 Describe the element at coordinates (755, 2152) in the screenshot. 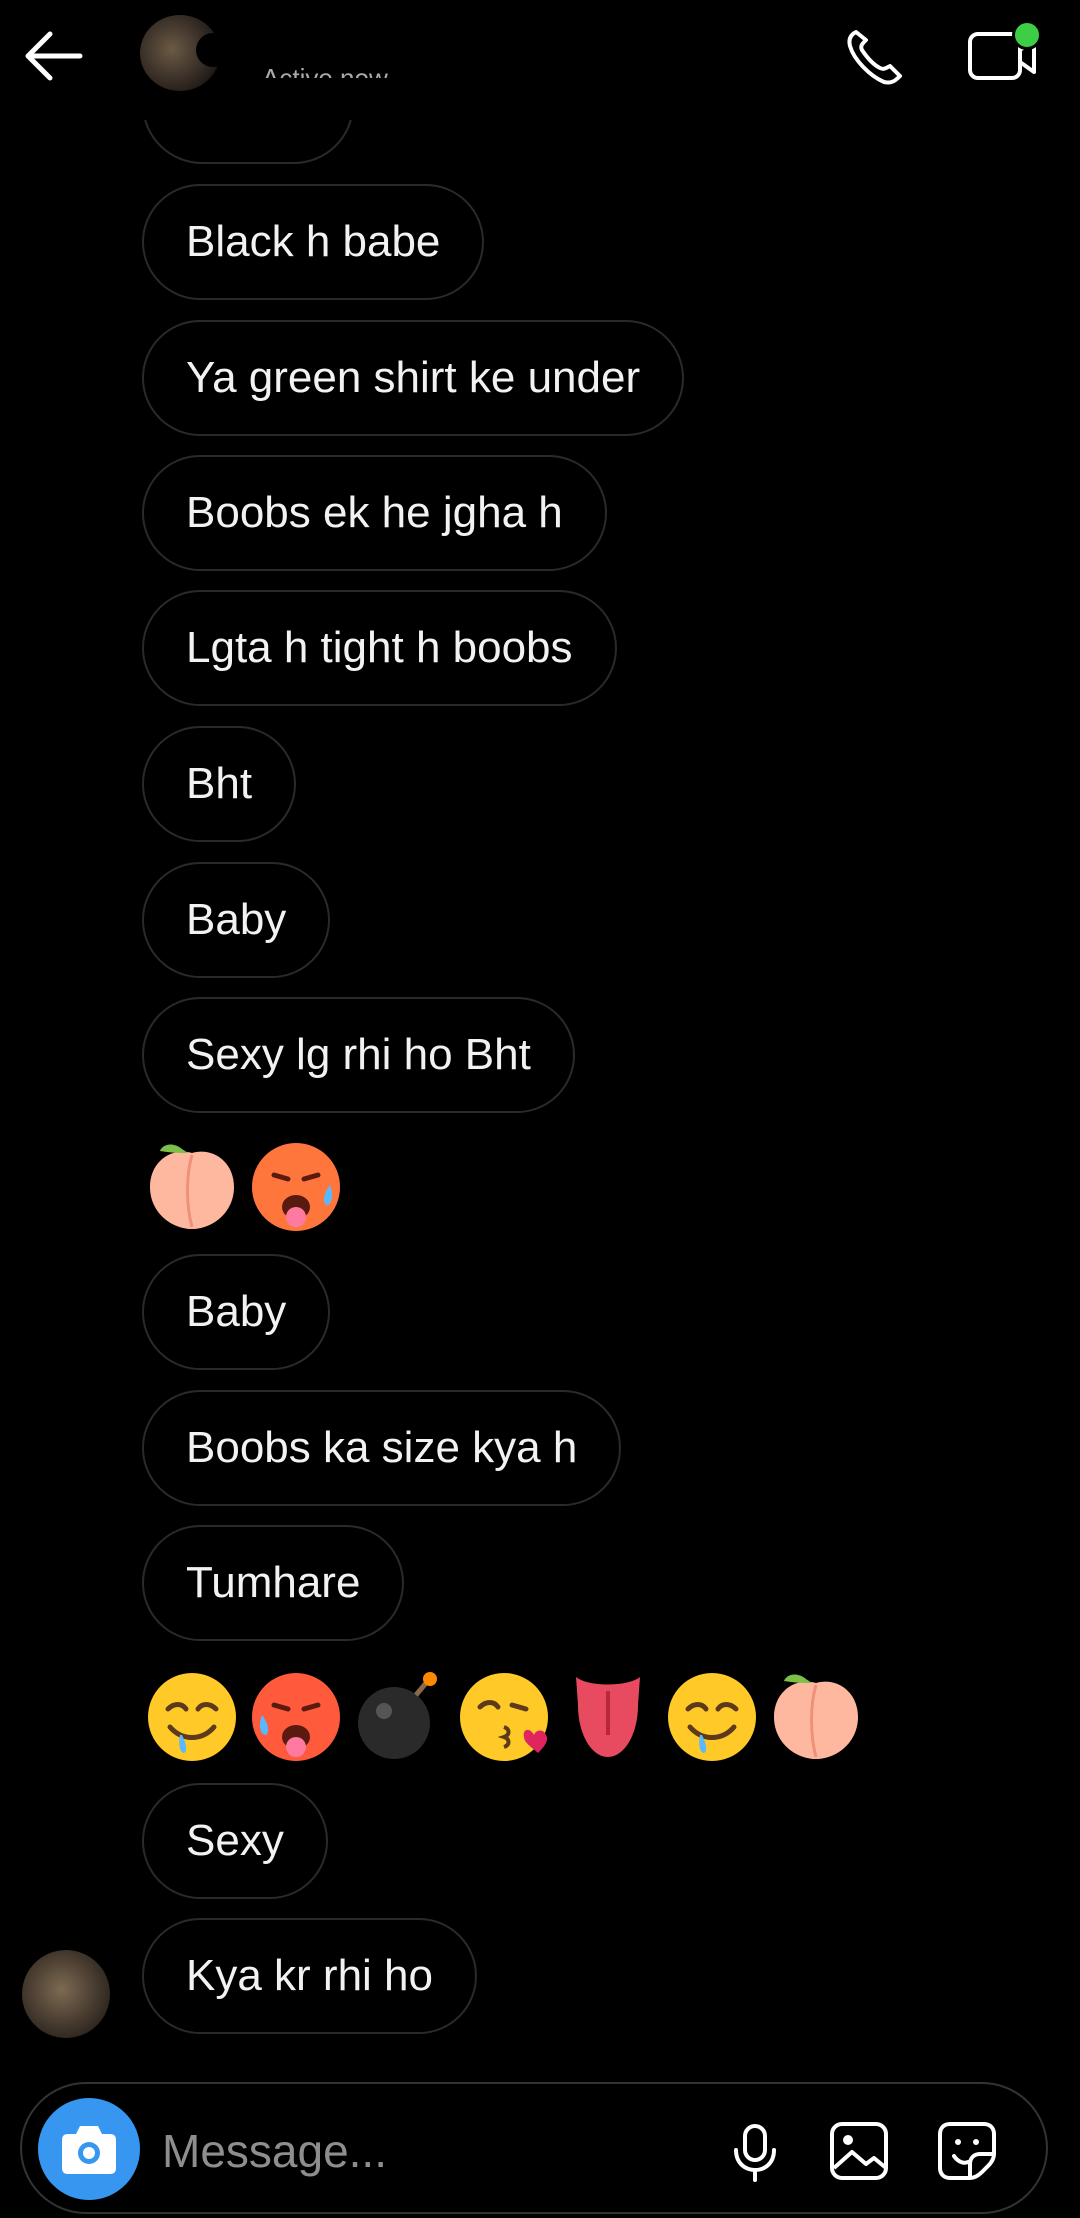

I see `microphone-icon` at that location.